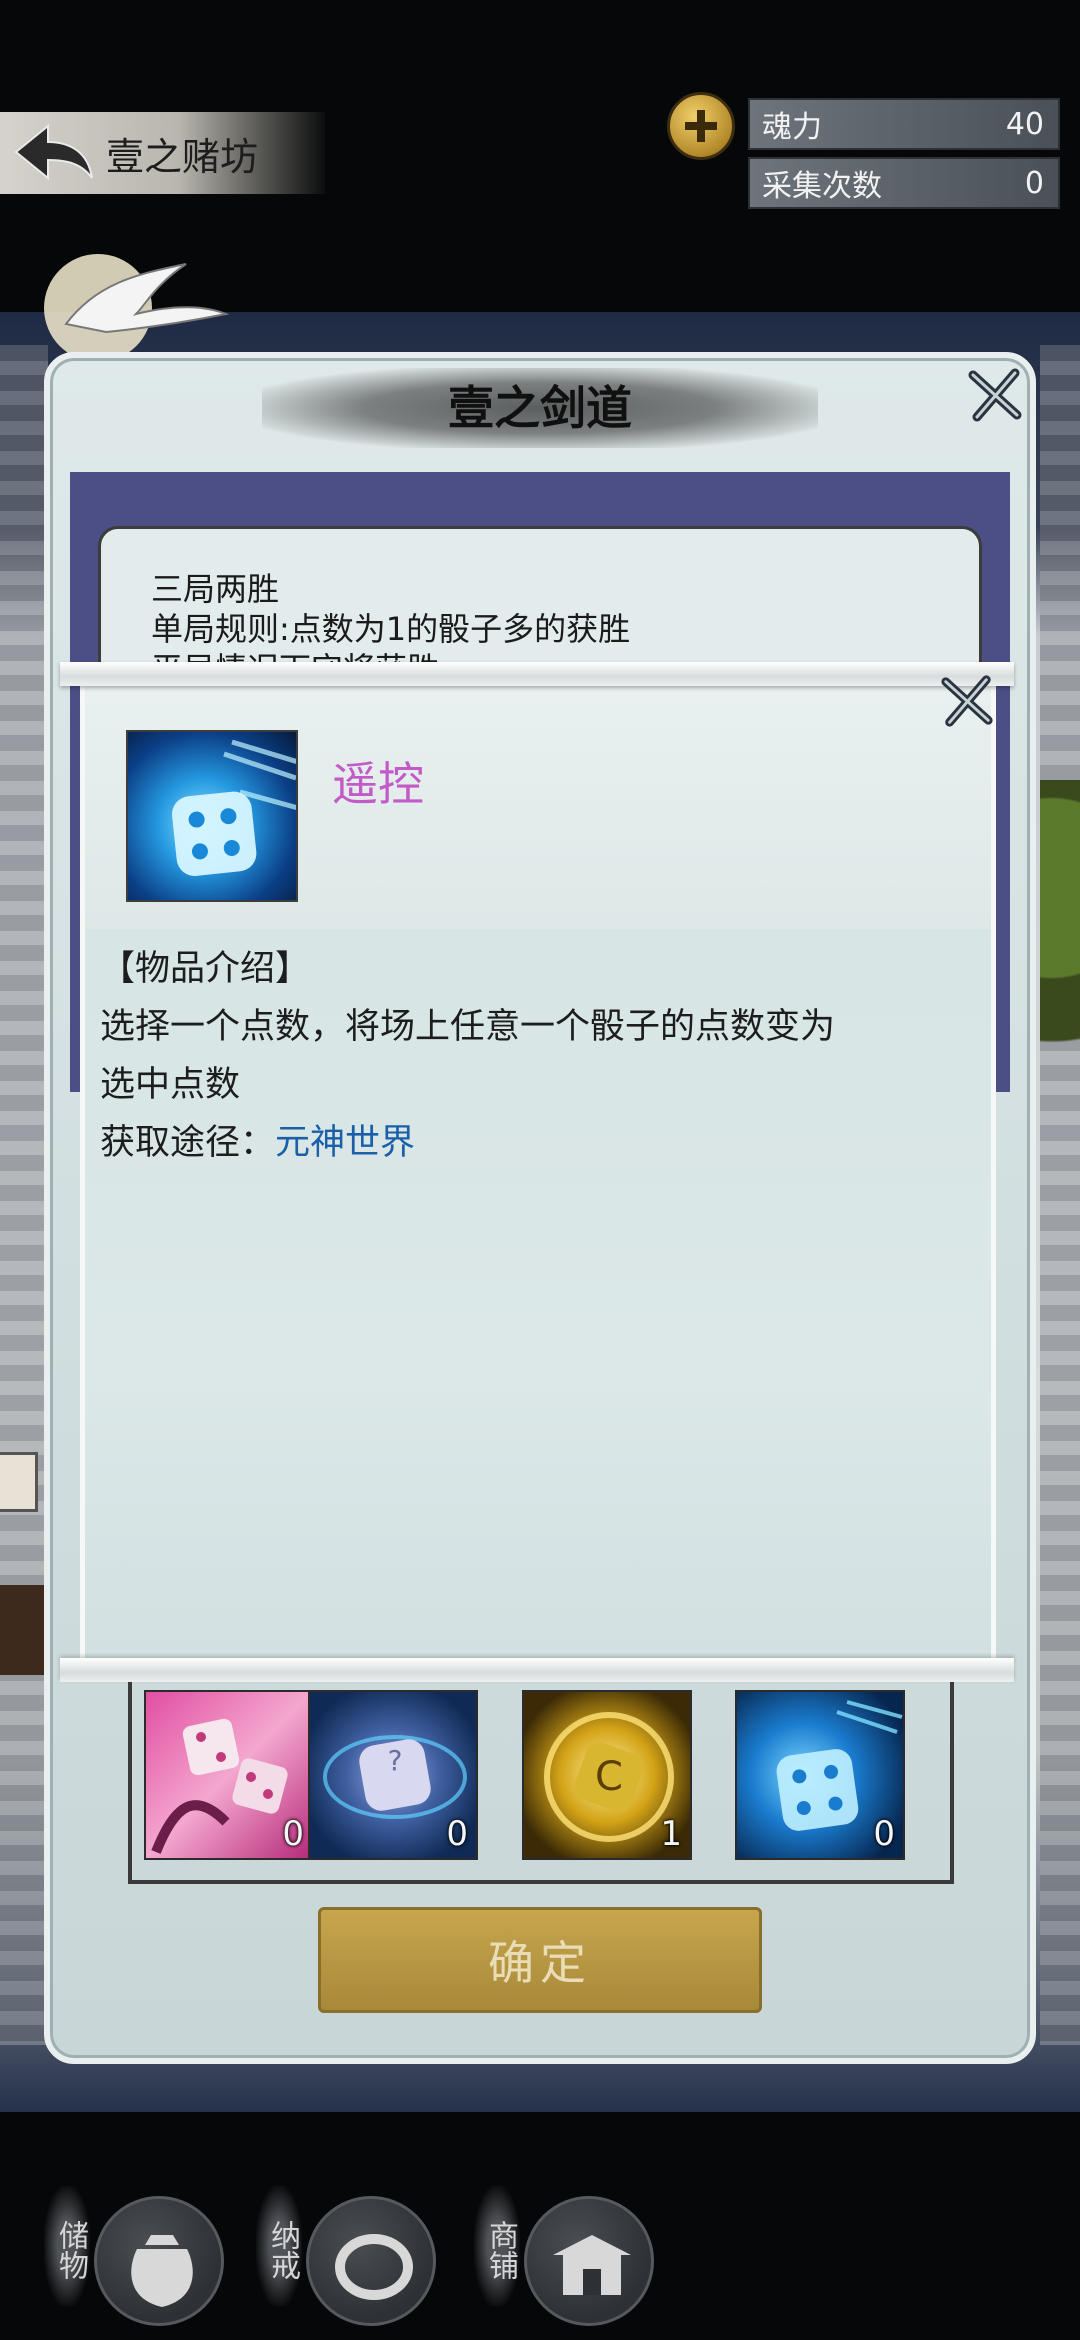  I want to click on stat-label: 采集次数, so click(822, 186).